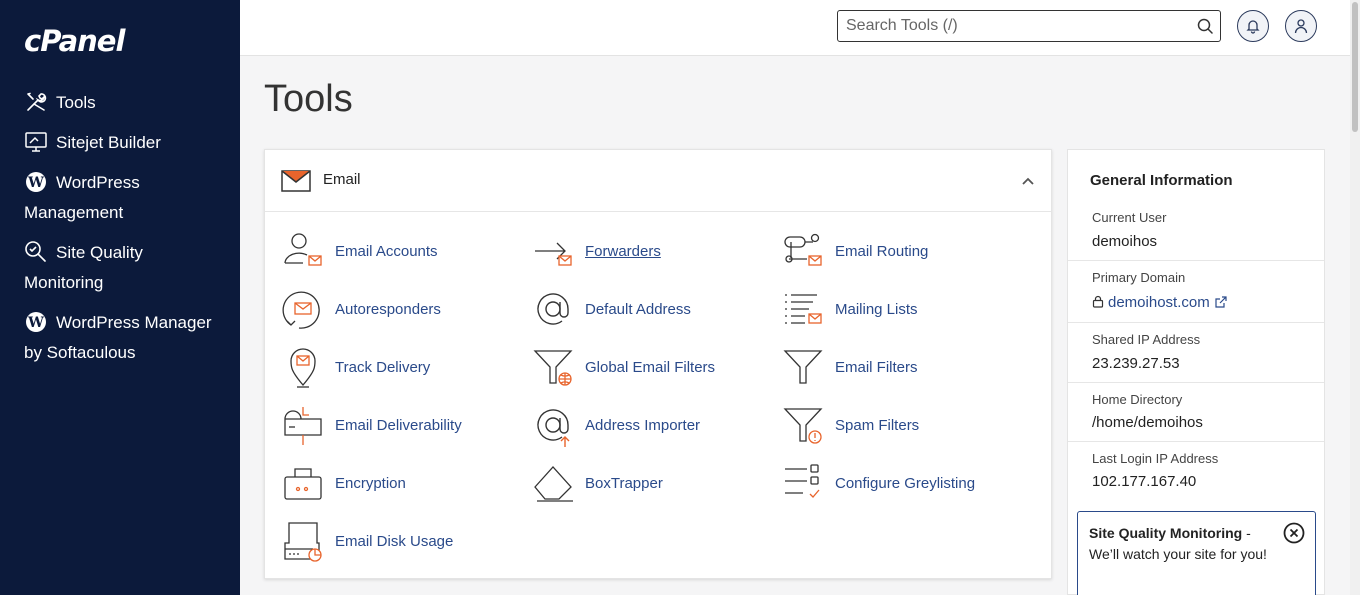 The width and height of the screenshot is (1360, 595). What do you see at coordinates (882, 251) in the screenshot?
I see `tool-label: Email Routing` at bounding box center [882, 251].